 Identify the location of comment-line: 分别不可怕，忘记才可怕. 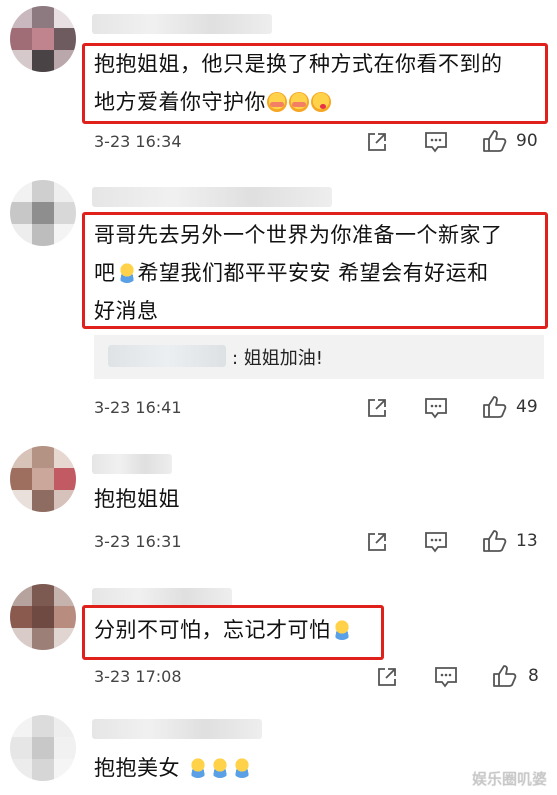
(223, 630).